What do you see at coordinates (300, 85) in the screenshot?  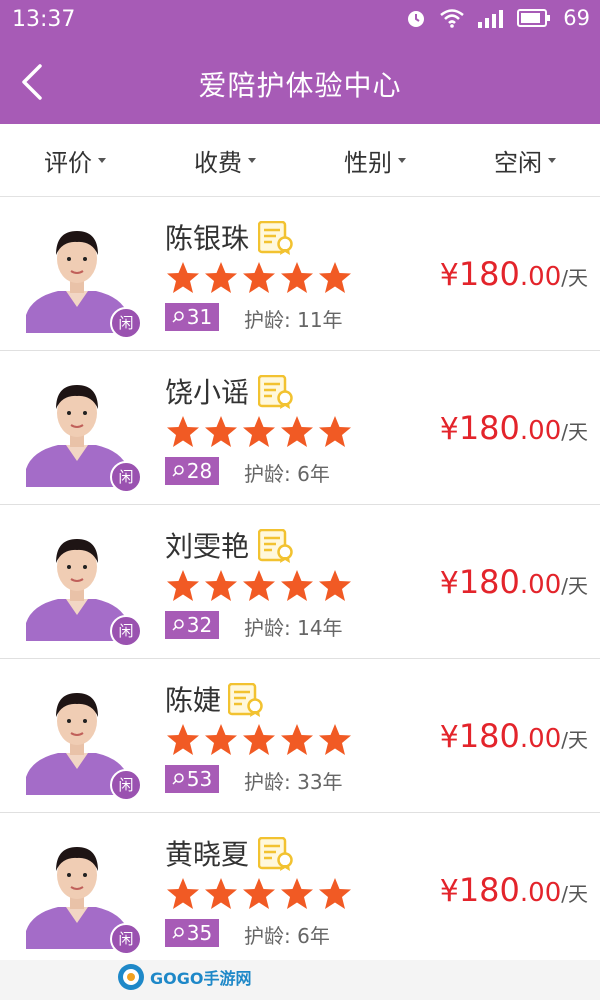 I see `page-title: 爱陪护体验中心` at bounding box center [300, 85].